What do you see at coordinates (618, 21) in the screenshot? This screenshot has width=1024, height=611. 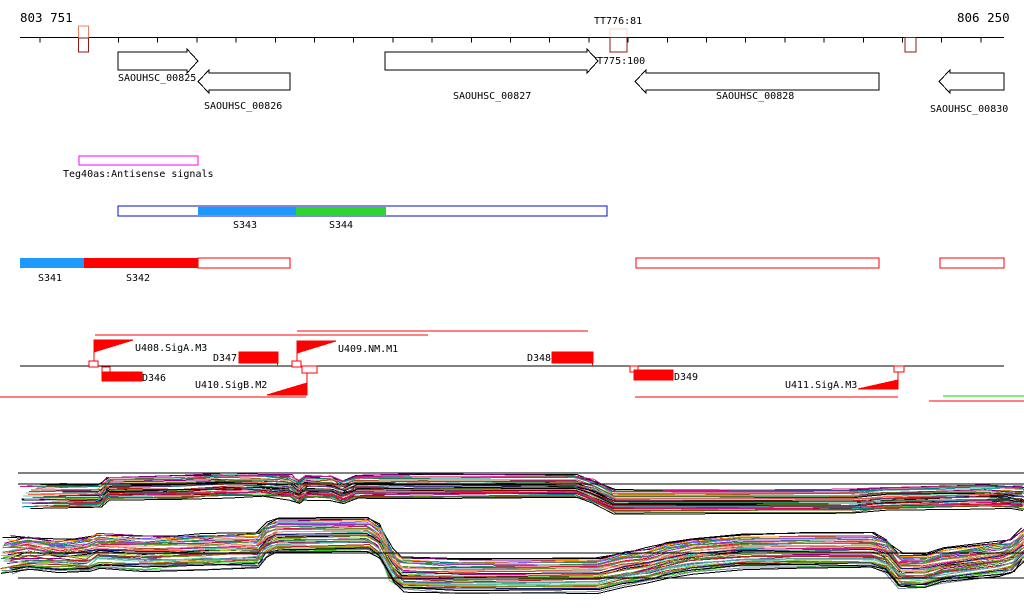 I see `tt776-label: TT776:81` at bounding box center [618, 21].